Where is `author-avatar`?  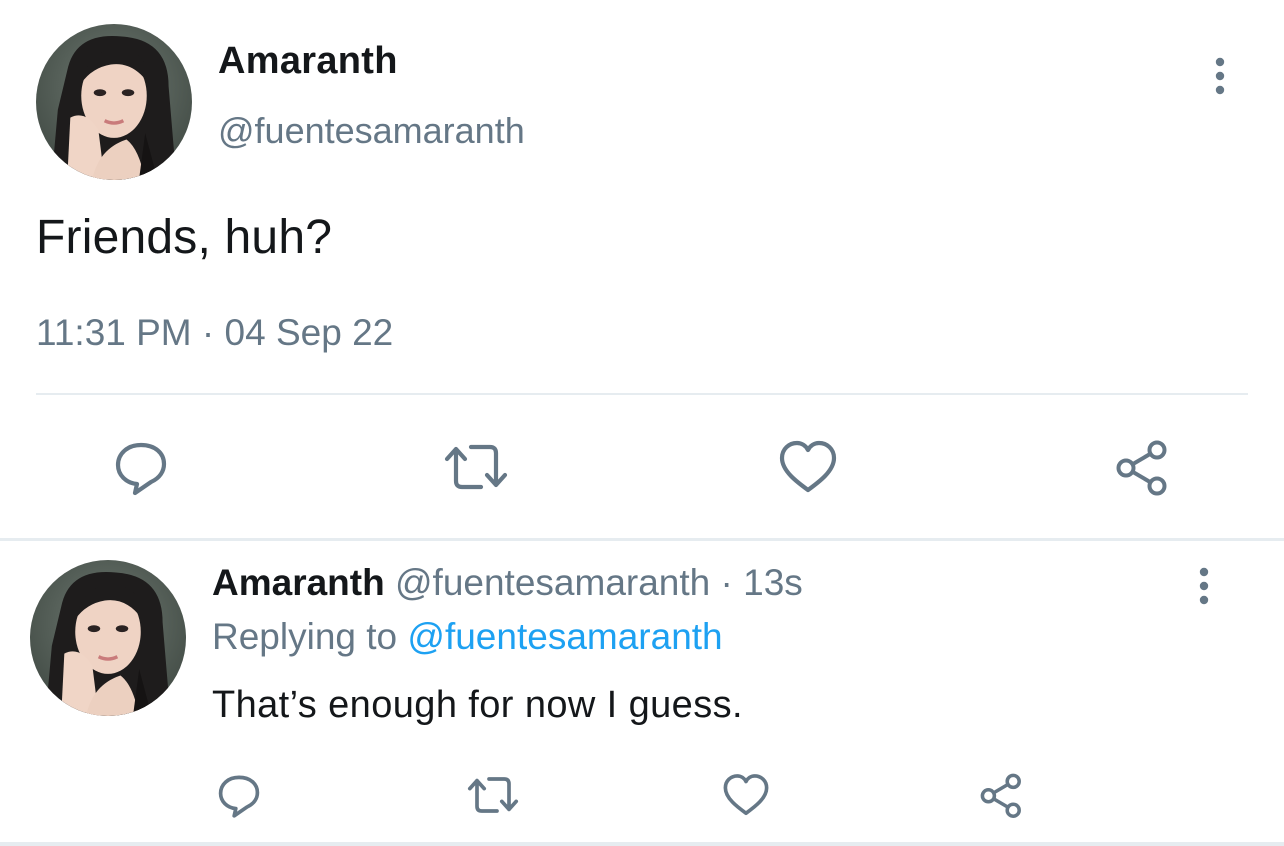 author-avatar is located at coordinates (114, 102).